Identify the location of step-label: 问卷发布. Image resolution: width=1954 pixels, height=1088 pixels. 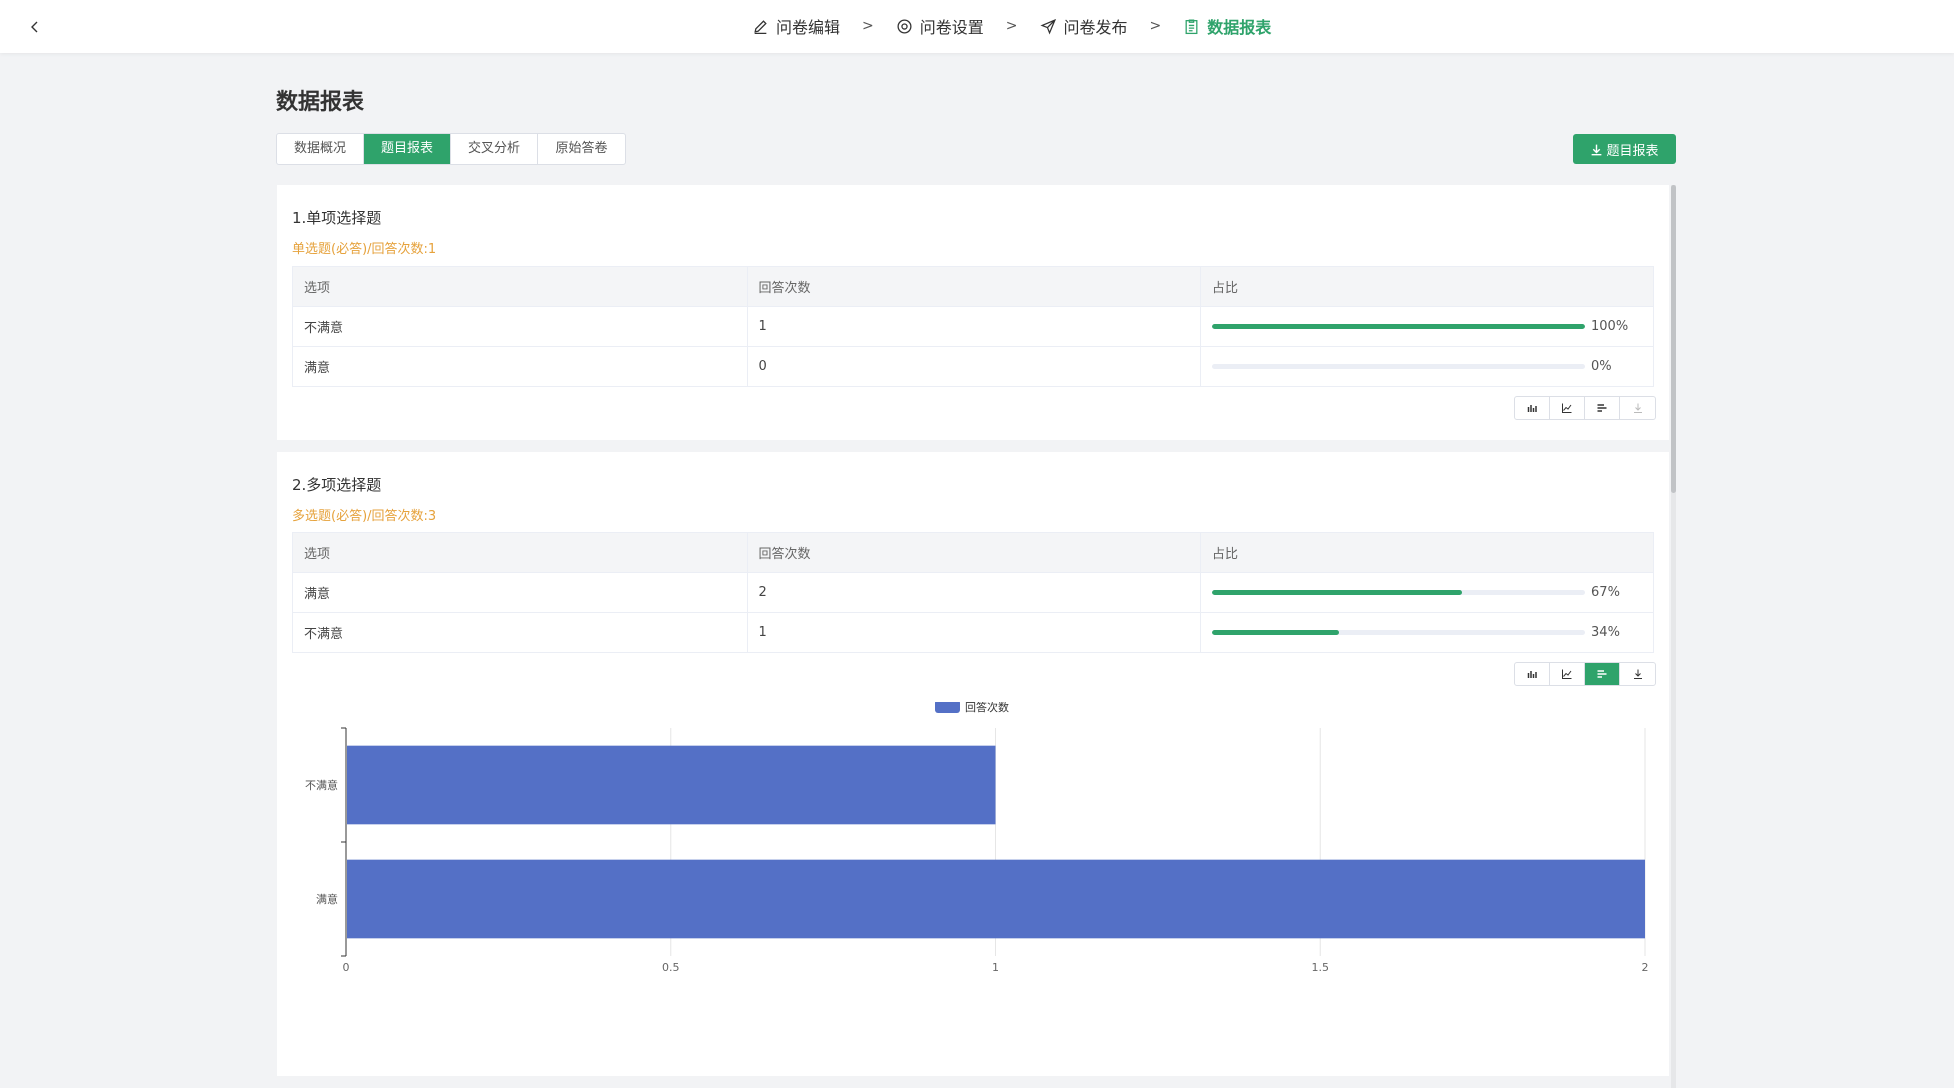
(1095, 27).